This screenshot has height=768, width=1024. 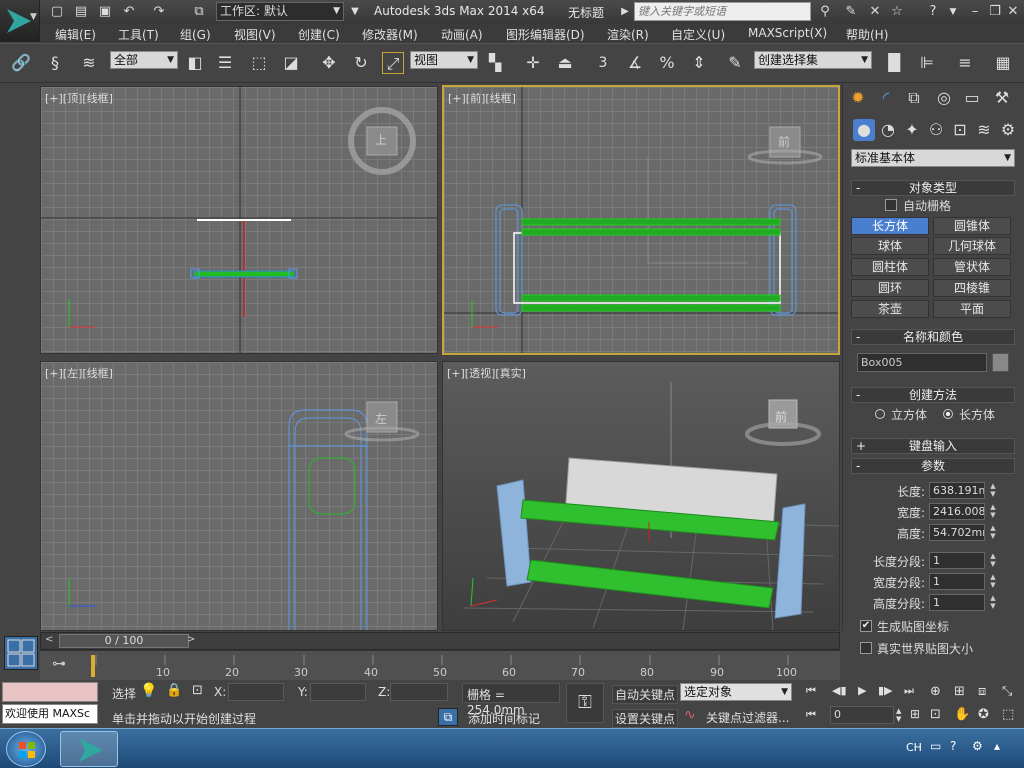 What do you see at coordinates (862, 715) in the screenshot?
I see `current-frame-input: 0` at bounding box center [862, 715].